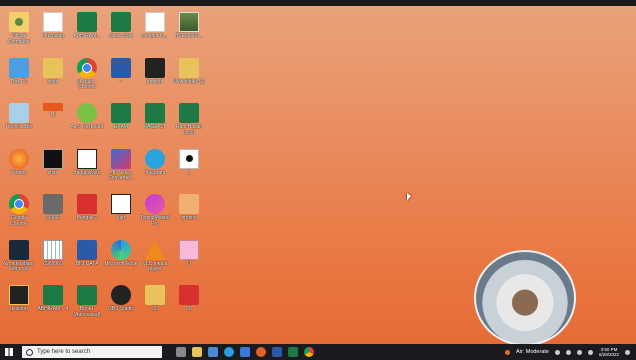 Image resolution: width=636 pixels, height=360 pixels. What do you see at coordinates (189, 162) in the screenshot?
I see `desktop-icon: 1` at bounding box center [189, 162].